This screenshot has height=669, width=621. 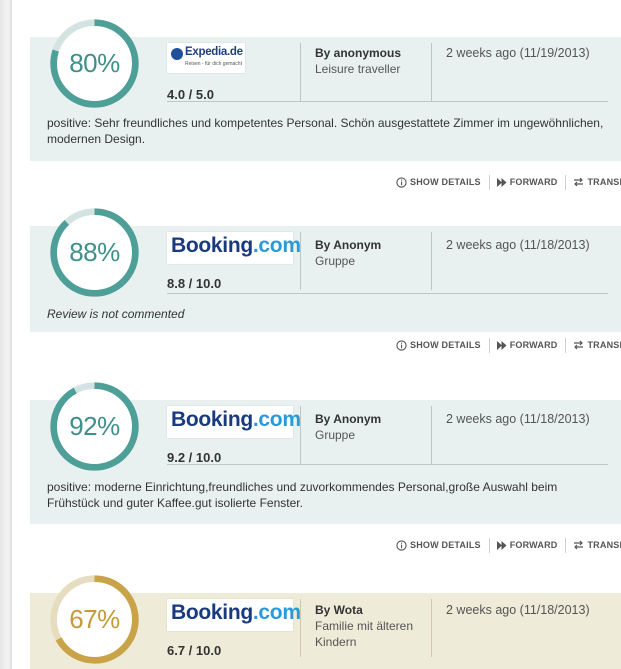 I want to click on review-score: 6.7 / 10.0, so click(x=194, y=650).